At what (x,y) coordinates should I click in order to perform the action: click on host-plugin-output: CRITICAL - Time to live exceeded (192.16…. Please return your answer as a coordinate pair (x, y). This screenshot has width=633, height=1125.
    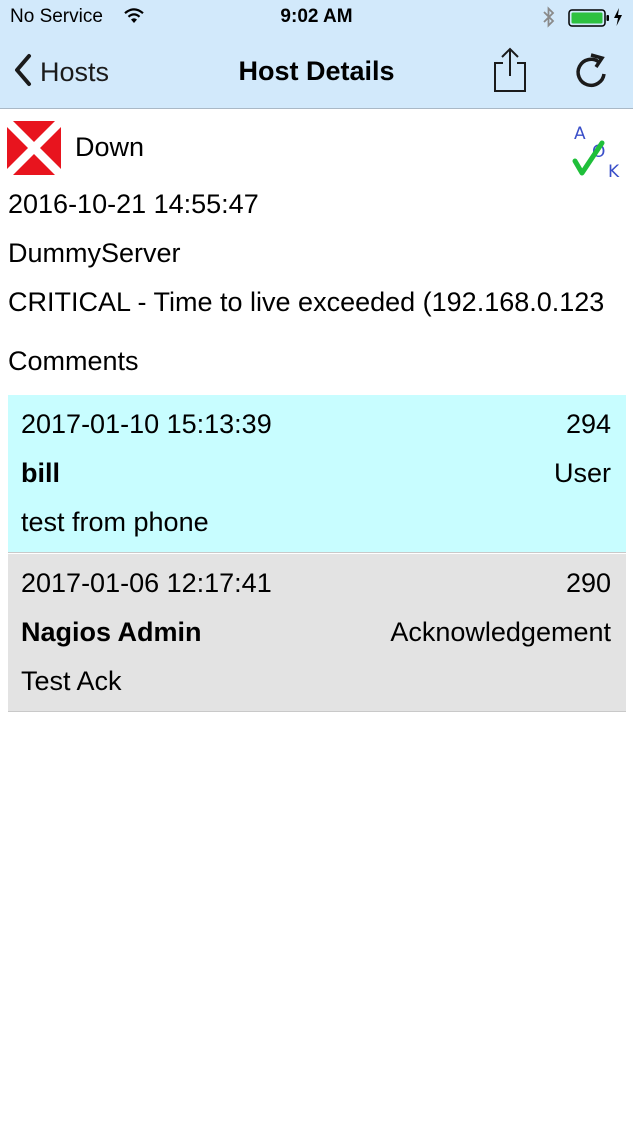
    Looking at the image, I should click on (306, 302).